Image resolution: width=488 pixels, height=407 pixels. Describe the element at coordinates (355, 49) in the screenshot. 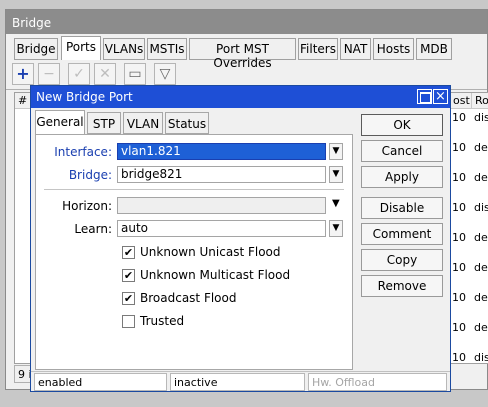

I see `tab-nat: NAT` at that location.